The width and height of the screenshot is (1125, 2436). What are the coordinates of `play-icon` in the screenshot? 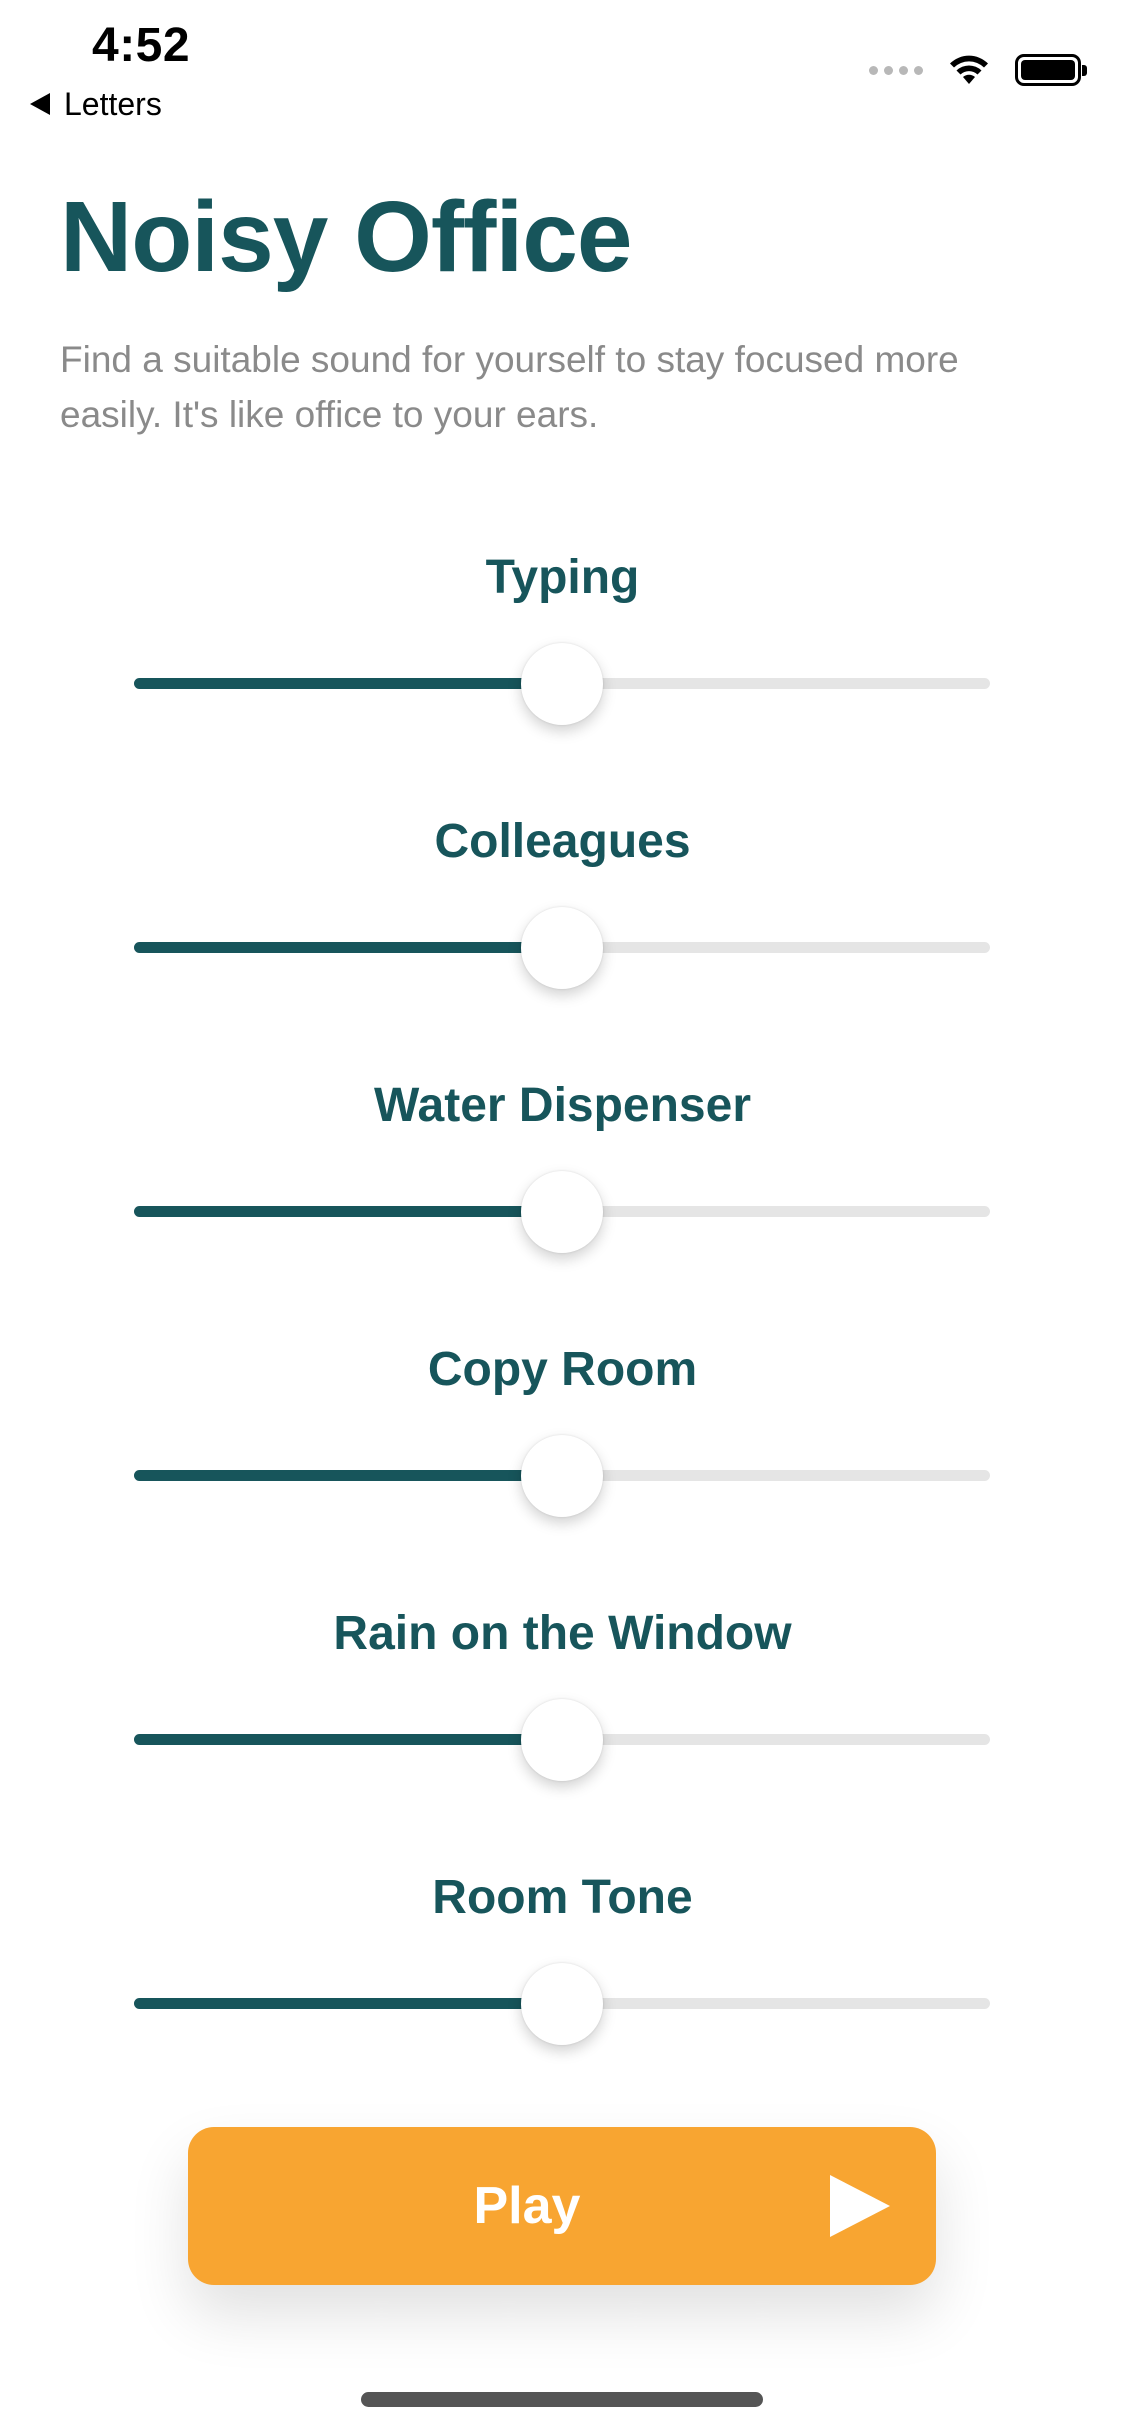 It's located at (860, 2206).